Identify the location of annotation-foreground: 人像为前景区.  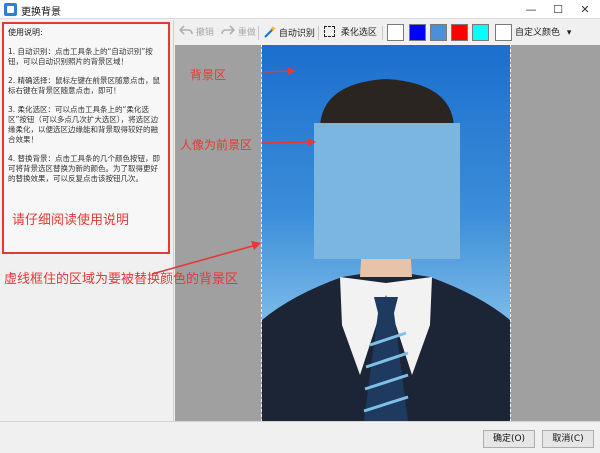
(216, 145).